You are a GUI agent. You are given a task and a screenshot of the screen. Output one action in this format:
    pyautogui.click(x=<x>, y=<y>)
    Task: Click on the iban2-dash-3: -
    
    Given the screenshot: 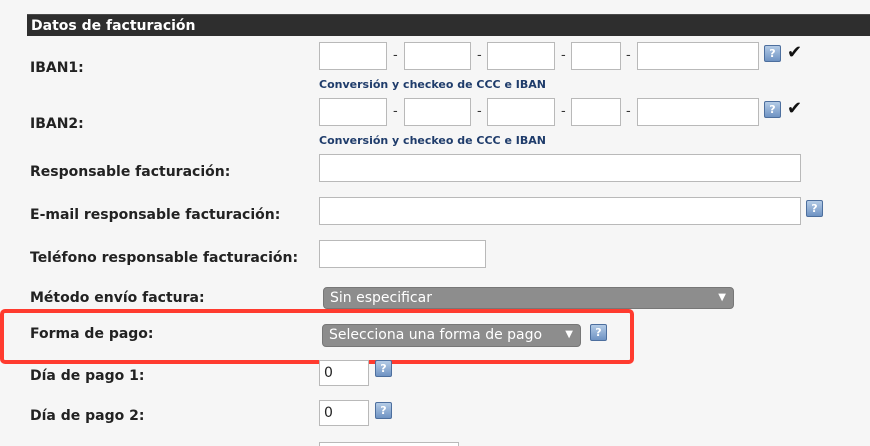 What is the action you would take?
    pyautogui.click(x=563, y=111)
    